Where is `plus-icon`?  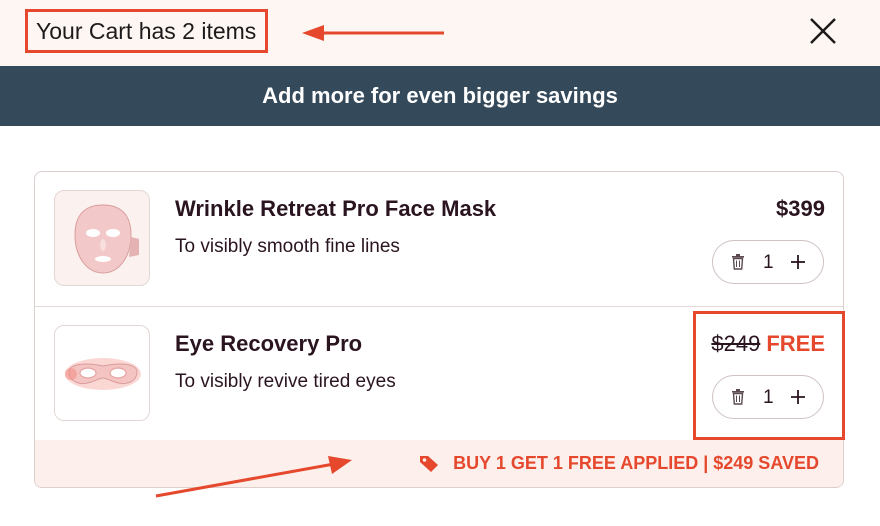
plus-icon is located at coordinates (798, 262).